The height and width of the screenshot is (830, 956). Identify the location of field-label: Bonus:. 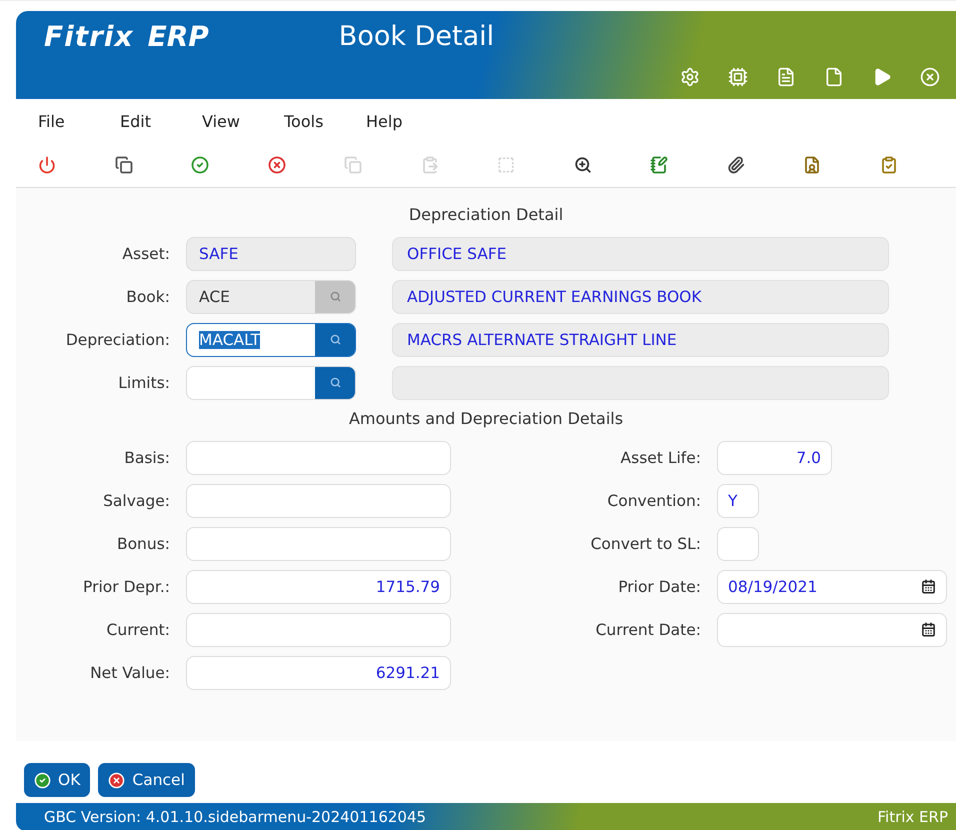
(143, 543).